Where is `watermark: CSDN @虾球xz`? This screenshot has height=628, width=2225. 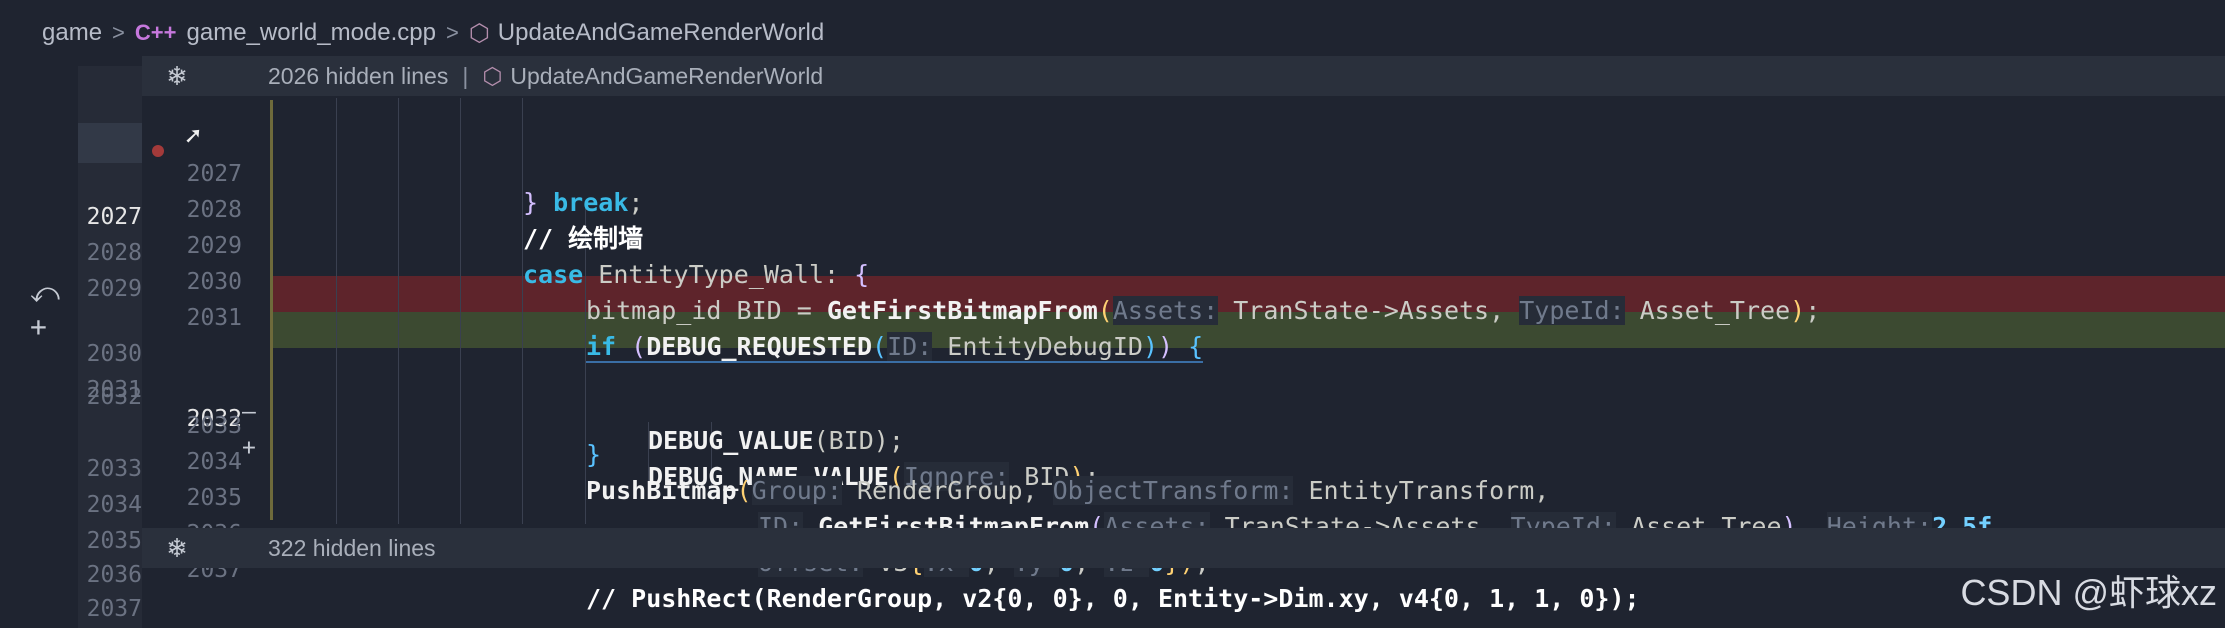 watermark: CSDN @虾球xz is located at coordinates (2088, 592).